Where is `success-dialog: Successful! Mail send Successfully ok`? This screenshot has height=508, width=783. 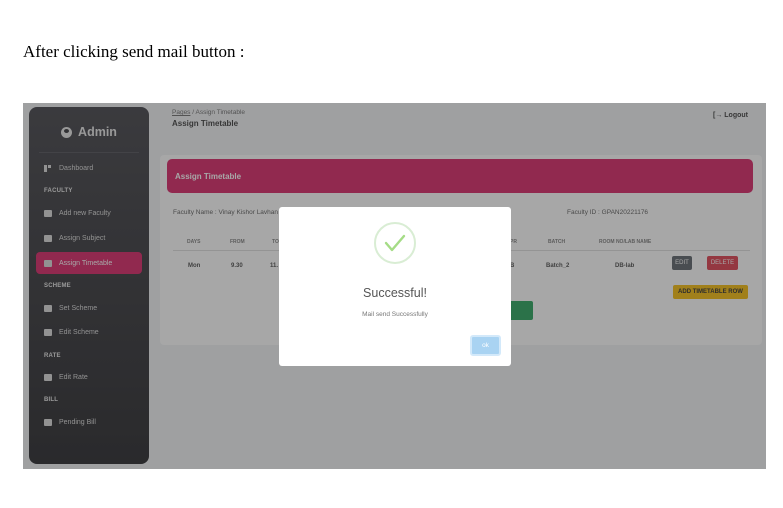 success-dialog: Successful! Mail send Successfully ok is located at coordinates (395, 286).